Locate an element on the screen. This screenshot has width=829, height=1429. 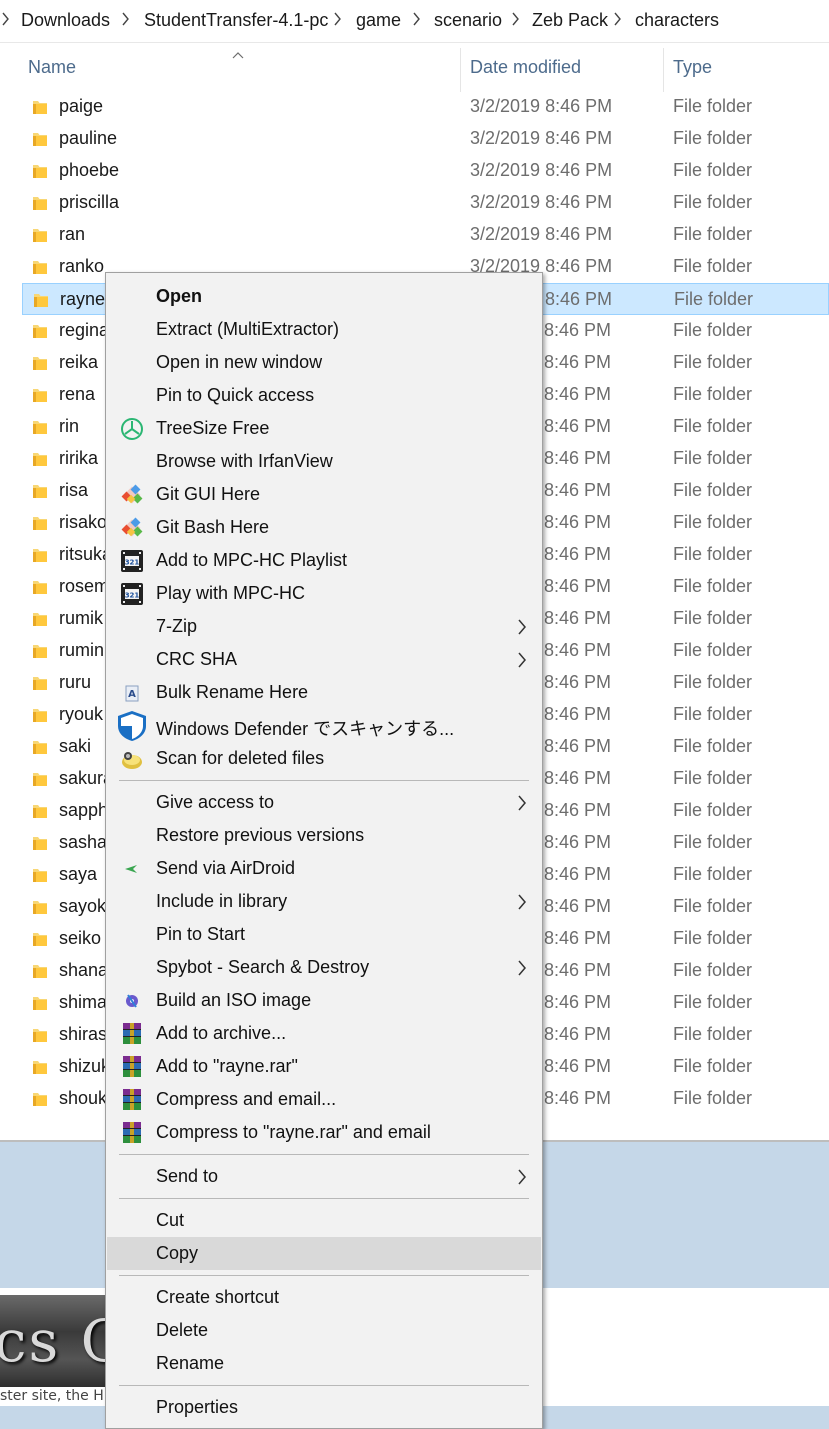
menu-item-git-gui-here: Git GUI Here is located at coordinates (324, 494).